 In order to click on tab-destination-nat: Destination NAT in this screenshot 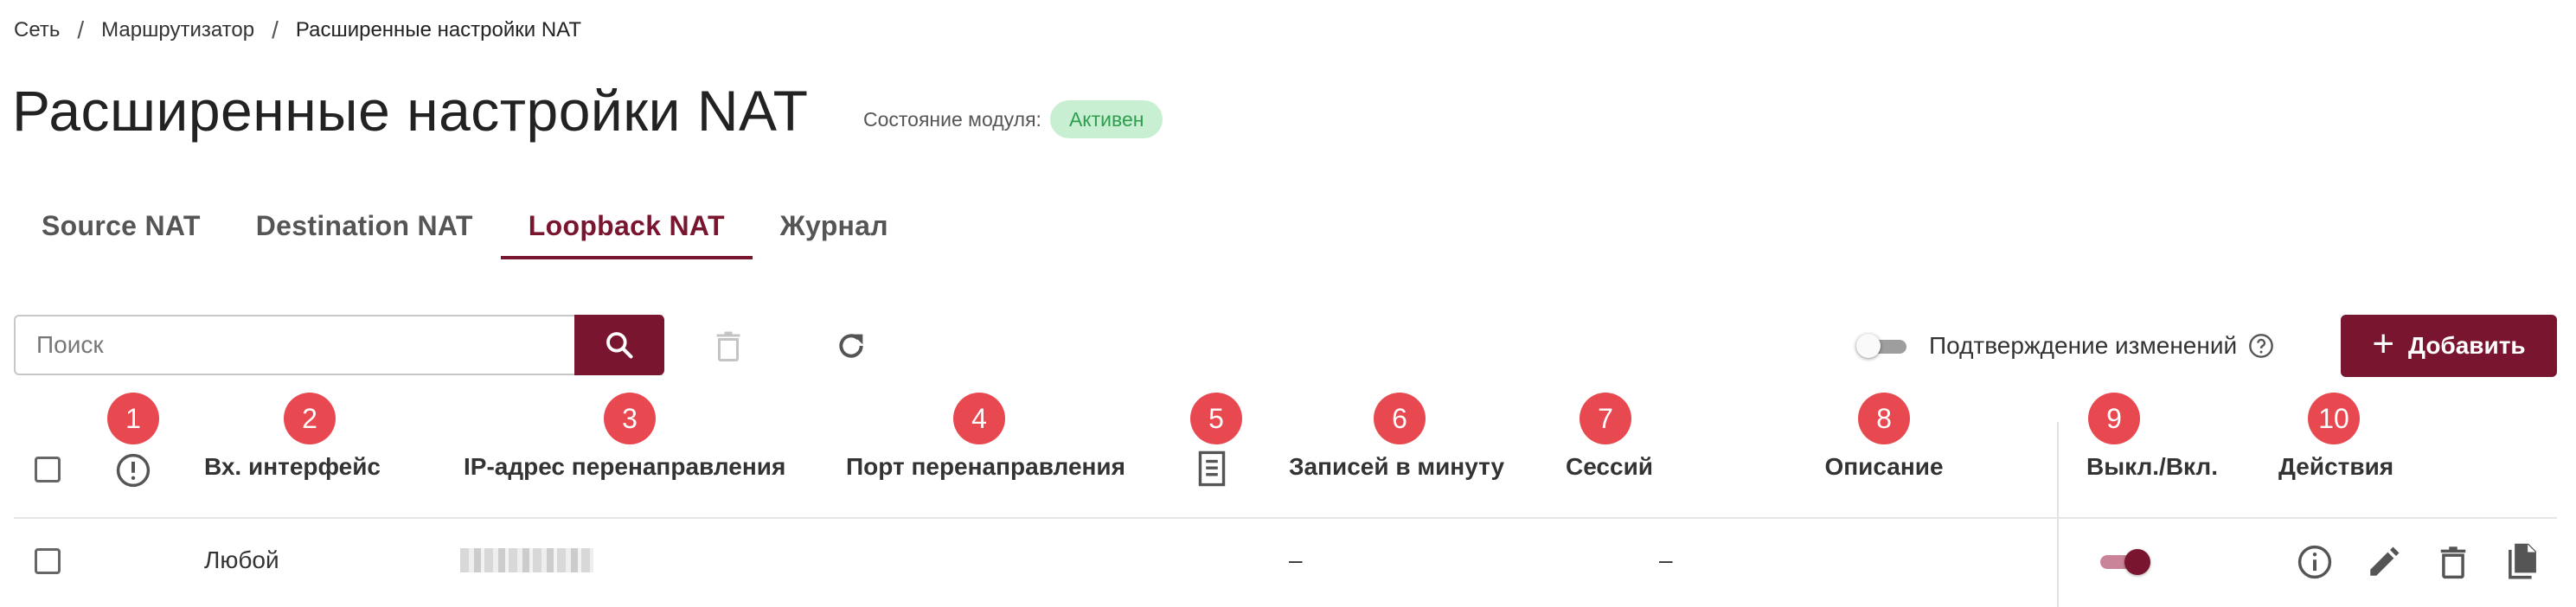, I will do `click(364, 225)`.